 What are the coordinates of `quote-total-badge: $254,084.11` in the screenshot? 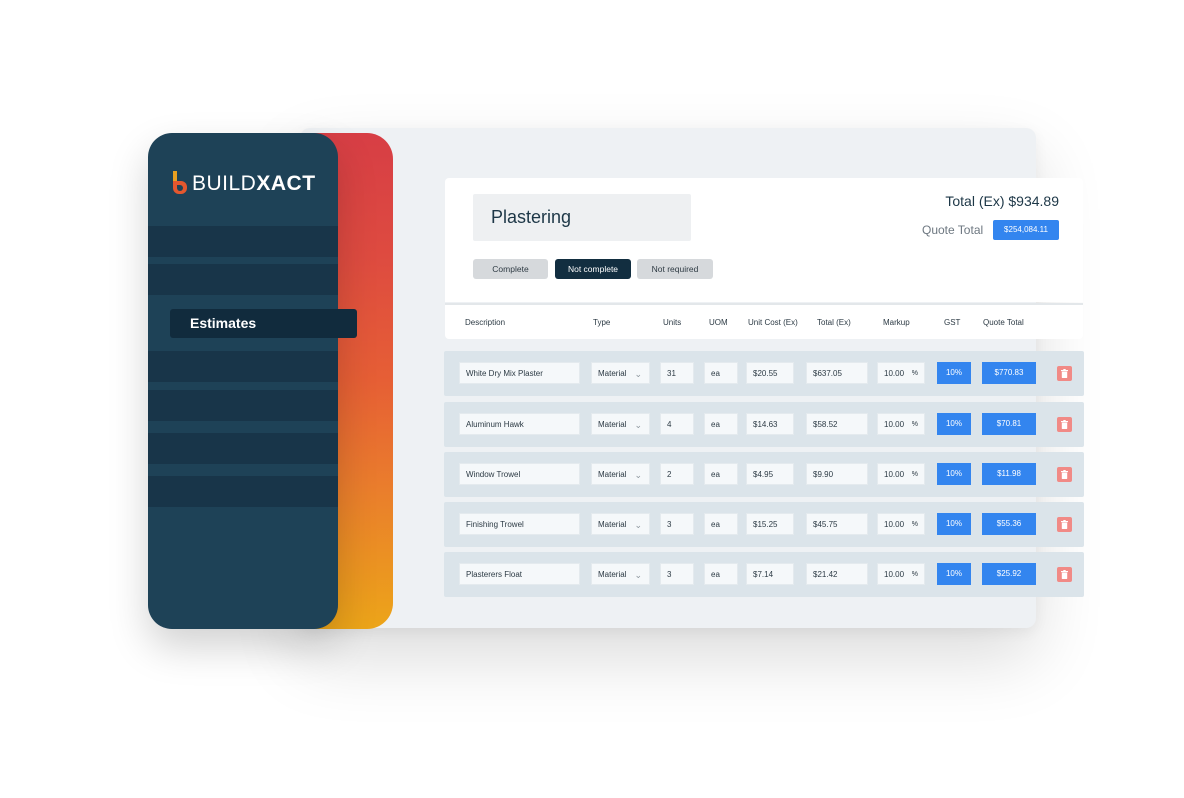 It's located at (1026, 230).